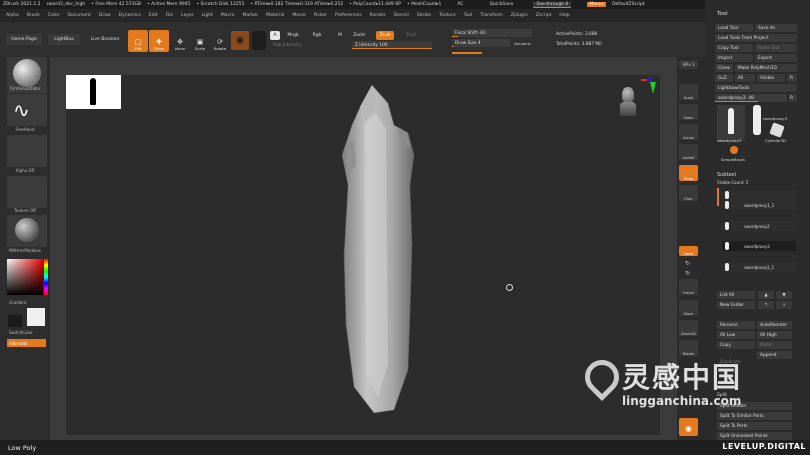  What do you see at coordinates (736, 335) in the screenshot?
I see `all-low-button: All Low` at bounding box center [736, 335].